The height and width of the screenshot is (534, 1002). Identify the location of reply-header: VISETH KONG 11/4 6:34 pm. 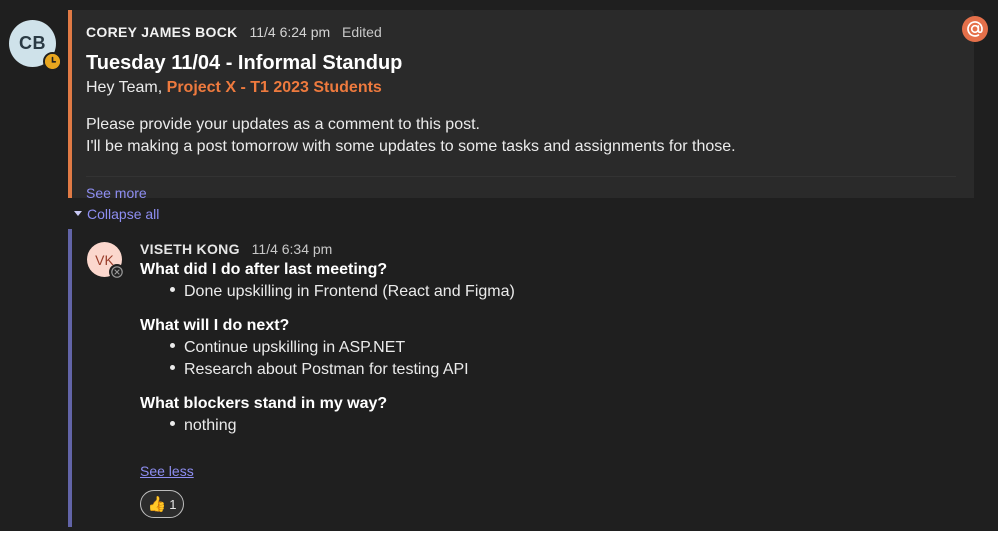
(236, 249).